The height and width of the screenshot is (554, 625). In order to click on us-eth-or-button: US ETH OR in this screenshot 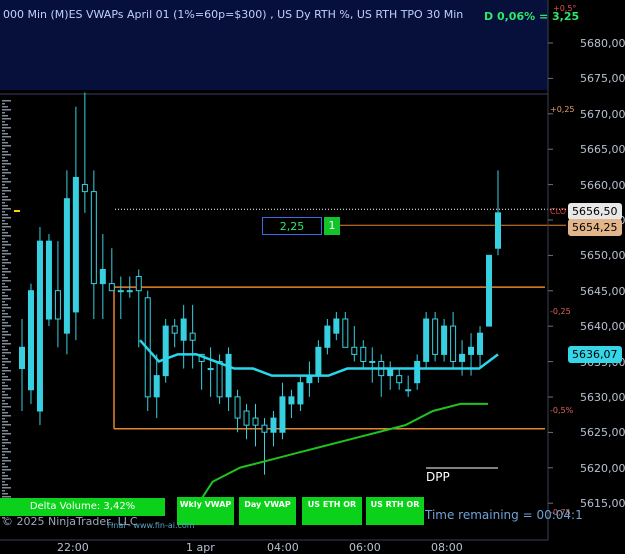, I will do `click(332, 511)`.